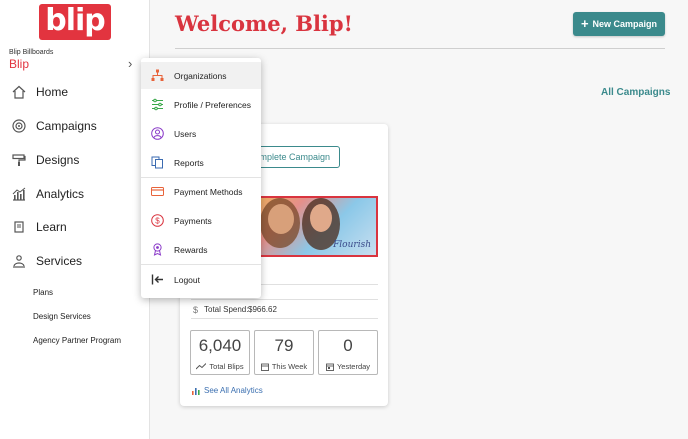 Image resolution: width=688 pixels, height=439 pixels. What do you see at coordinates (201, 366) in the screenshot?
I see `trend-icon` at bounding box center [201, 366].